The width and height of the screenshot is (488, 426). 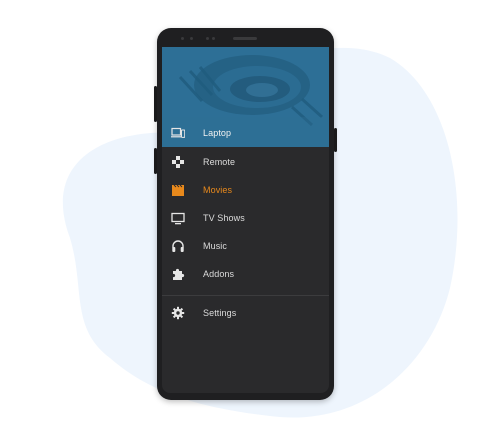 I want to click on drawer-header: Laptop, so click(x=245, y=97).